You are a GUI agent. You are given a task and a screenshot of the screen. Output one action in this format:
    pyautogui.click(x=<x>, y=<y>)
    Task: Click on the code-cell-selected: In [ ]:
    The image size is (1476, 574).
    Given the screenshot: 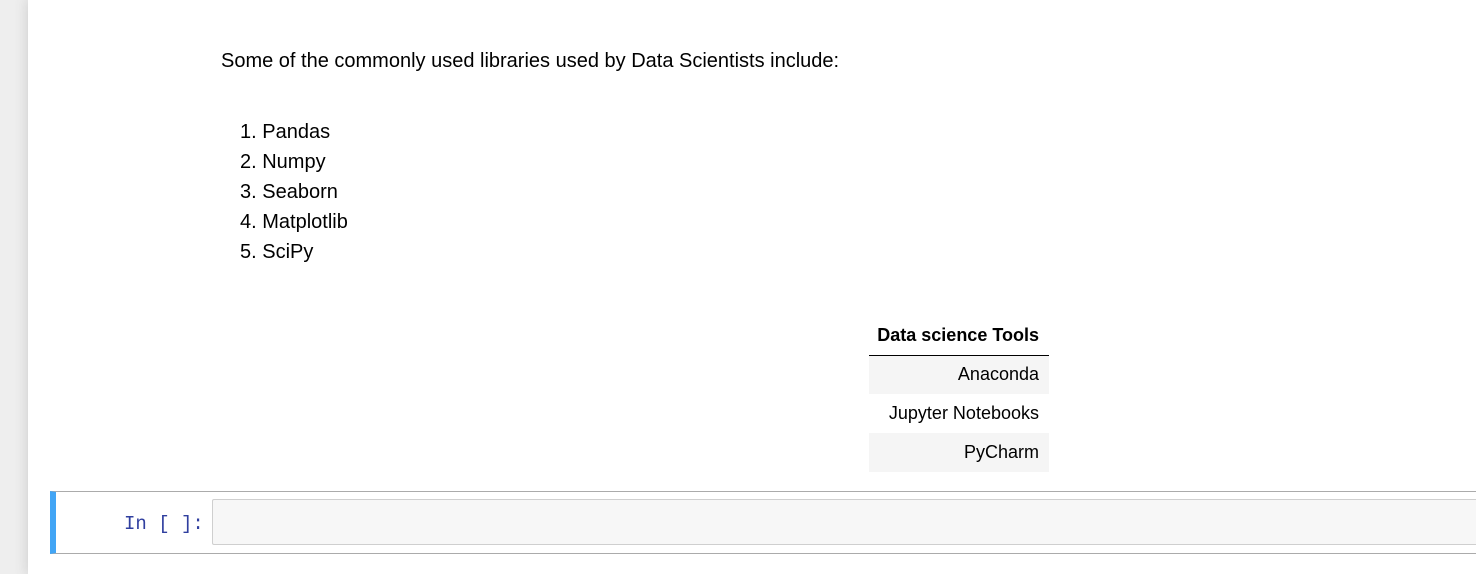 What is the action you would take?
    pyautogui.click(x=763, y=522)
    